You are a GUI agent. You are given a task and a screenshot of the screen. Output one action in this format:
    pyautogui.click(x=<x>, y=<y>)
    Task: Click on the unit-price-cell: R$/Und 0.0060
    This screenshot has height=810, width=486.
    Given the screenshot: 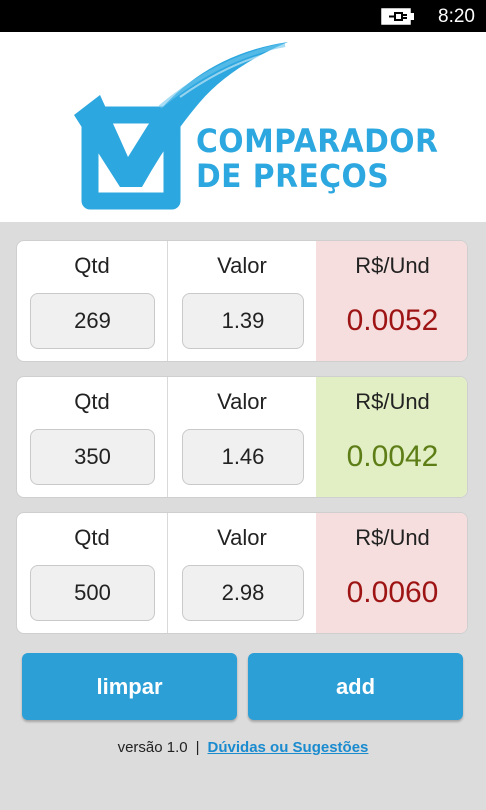 What is the action you would take?
    pyautogui.click(x=391, y=573)
    